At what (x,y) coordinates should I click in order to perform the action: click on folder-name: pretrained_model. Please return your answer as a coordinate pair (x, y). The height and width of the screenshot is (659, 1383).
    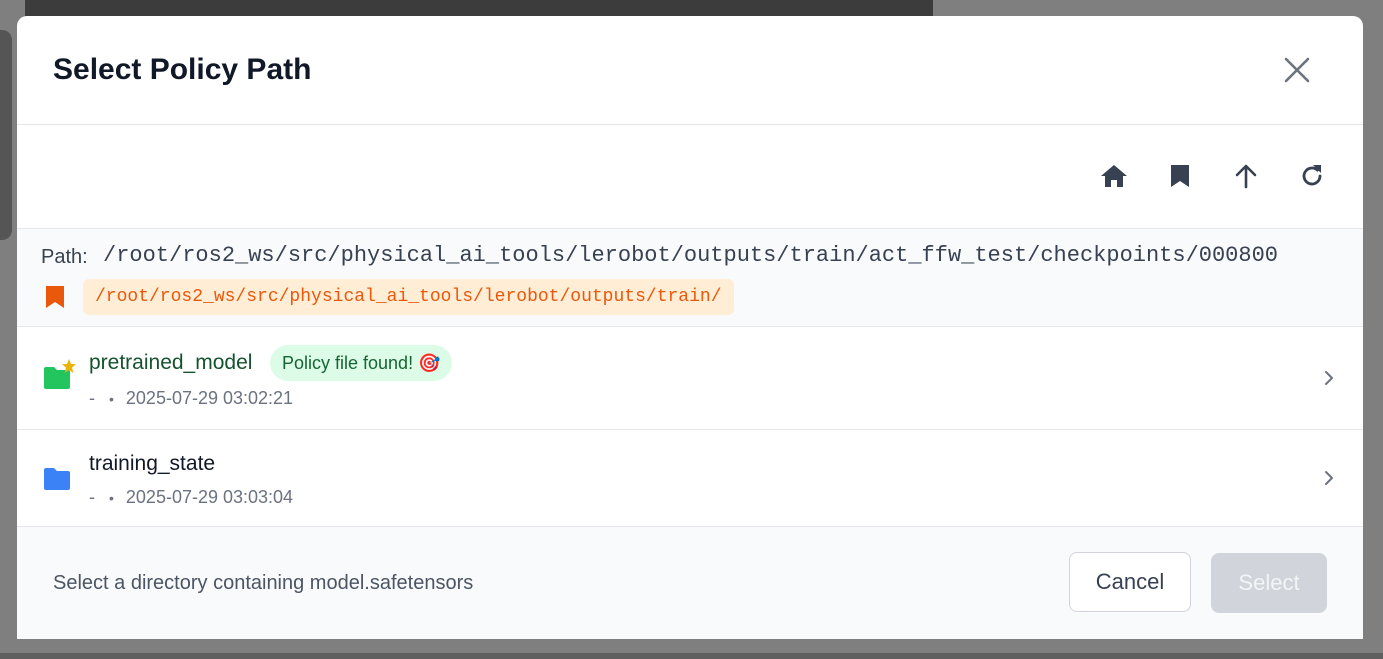
    Looking at the image, I should click on (171, 362).